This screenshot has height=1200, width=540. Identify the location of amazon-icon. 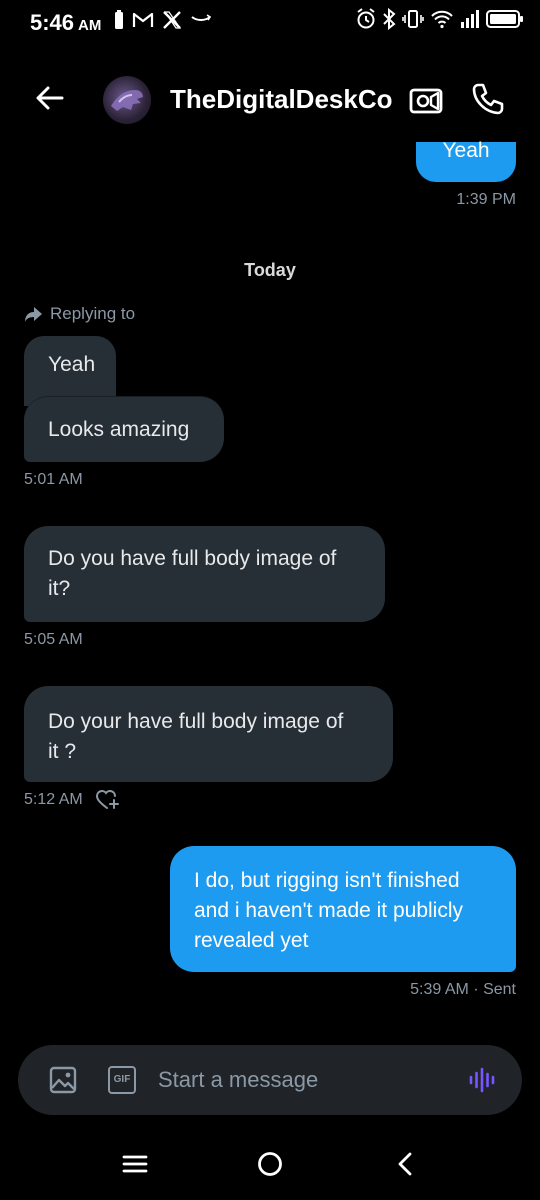
(201, 17).